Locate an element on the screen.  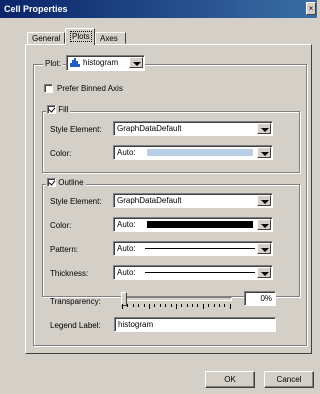
transparency-ticks is located at coordinates (176, 306).